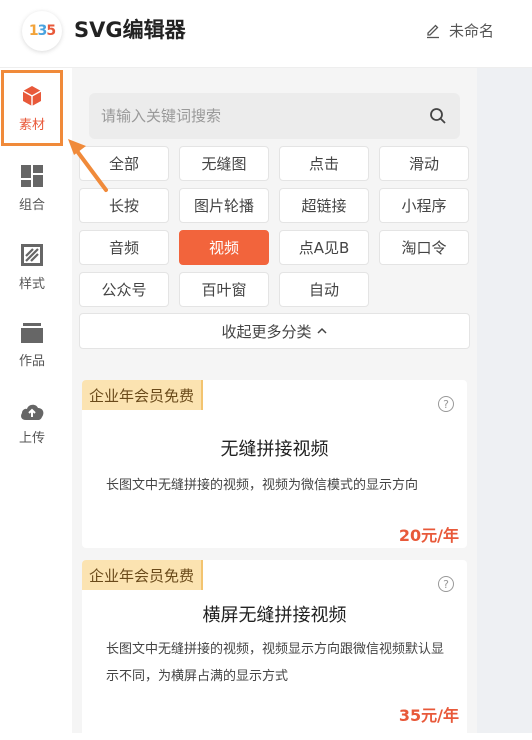 The image size is (532, 740). I want to click on category-tag: 音频, so click(124, 247).